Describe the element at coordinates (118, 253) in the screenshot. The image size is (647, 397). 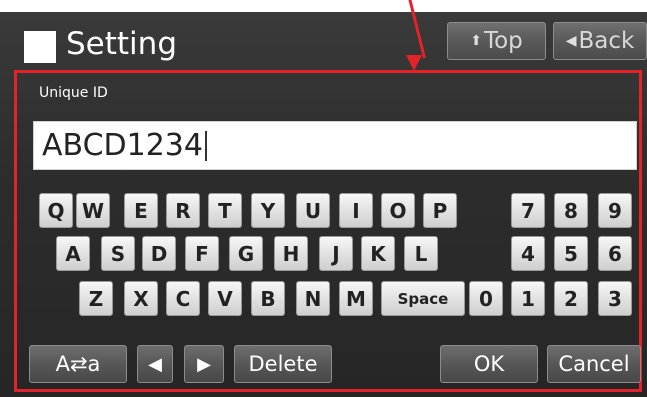
I see `key-s: S` at that location.